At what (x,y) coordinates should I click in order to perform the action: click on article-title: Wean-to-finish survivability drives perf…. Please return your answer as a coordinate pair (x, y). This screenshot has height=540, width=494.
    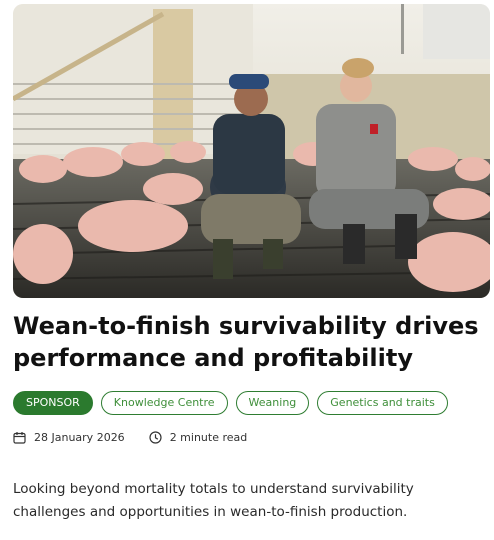
    Looking at the image, I should click on (248, 342).